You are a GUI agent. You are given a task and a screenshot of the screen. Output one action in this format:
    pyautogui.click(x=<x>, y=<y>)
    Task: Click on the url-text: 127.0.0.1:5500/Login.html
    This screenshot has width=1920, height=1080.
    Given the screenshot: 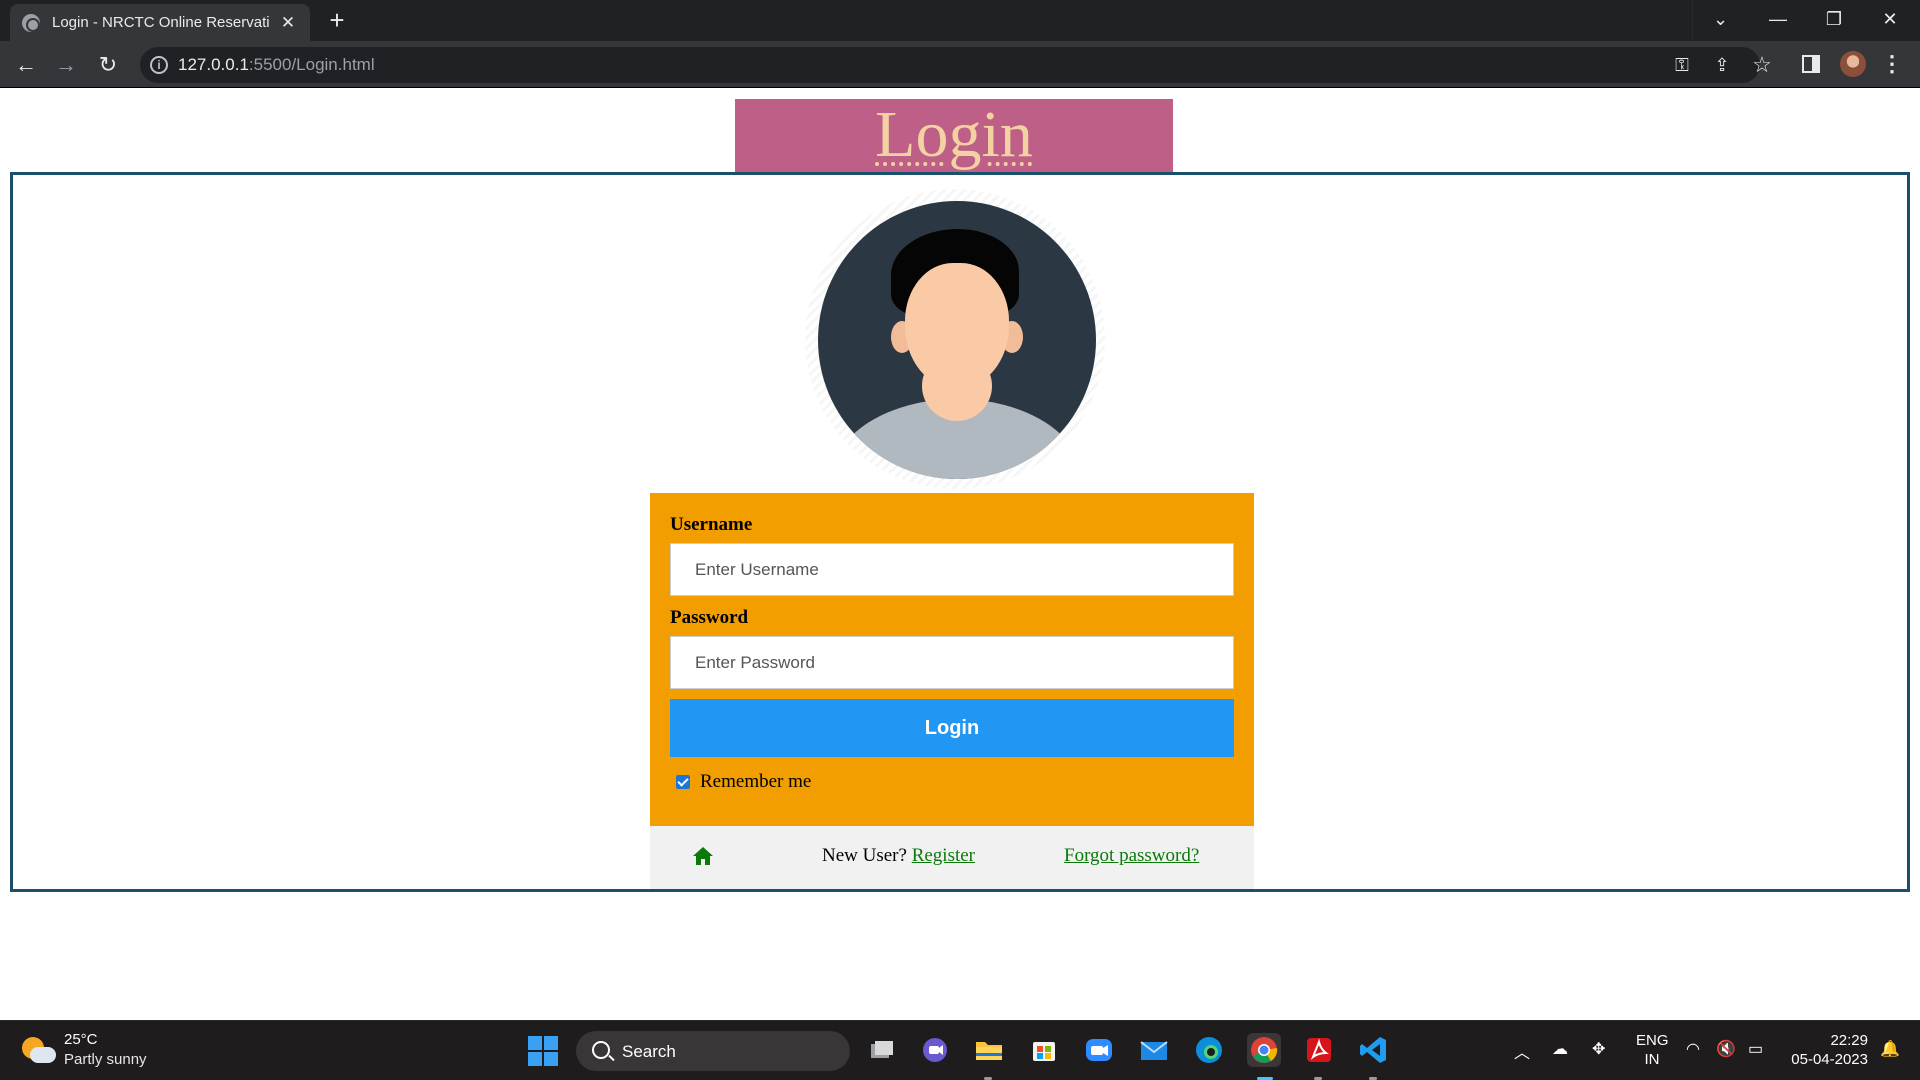 What is the action you would take?
    pyautogui.click(x=276, y=65)
    